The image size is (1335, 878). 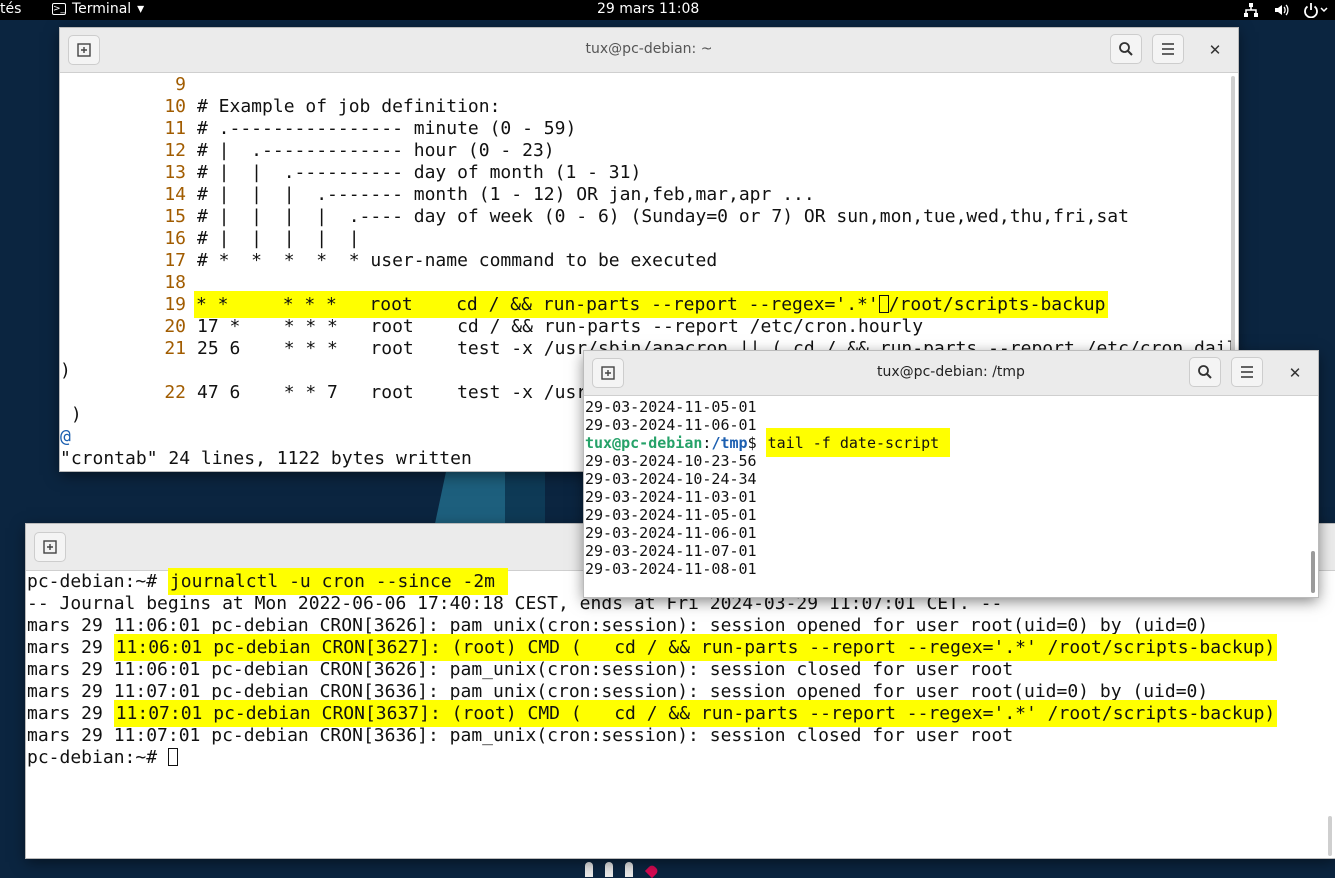 What do you see at coordinates (951, 442) in the screenshot?
I see `terminal-prompt-line: tux@pc-debian:/tmp$ tail -f date-script` at bounding box center [951, 442].